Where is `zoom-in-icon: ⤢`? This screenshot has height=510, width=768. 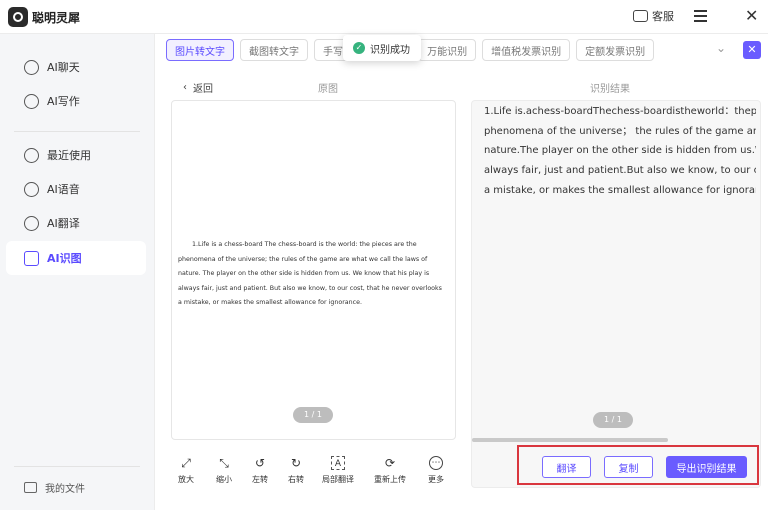 zoom-in-icon: ⤢ is located at coordinates (186, 463).